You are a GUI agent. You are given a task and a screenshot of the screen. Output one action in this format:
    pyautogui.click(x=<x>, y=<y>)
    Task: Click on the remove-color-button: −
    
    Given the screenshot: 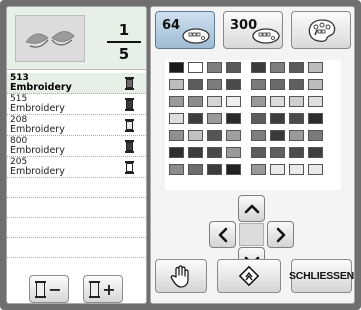 What is the action you would take?
    pyautogui.click(x=49, y=289)
    